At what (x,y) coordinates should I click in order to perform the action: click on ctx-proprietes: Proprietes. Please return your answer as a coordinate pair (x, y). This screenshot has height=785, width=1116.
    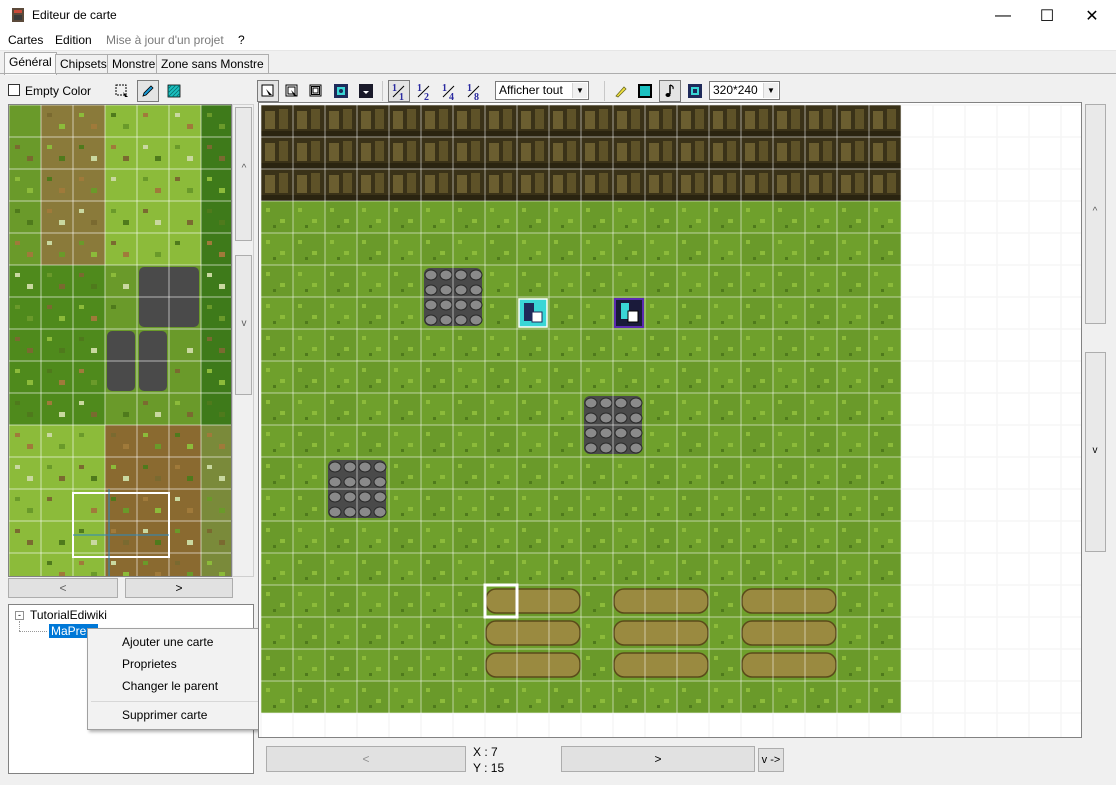
    Looking at the image, I should click on (149, 664).